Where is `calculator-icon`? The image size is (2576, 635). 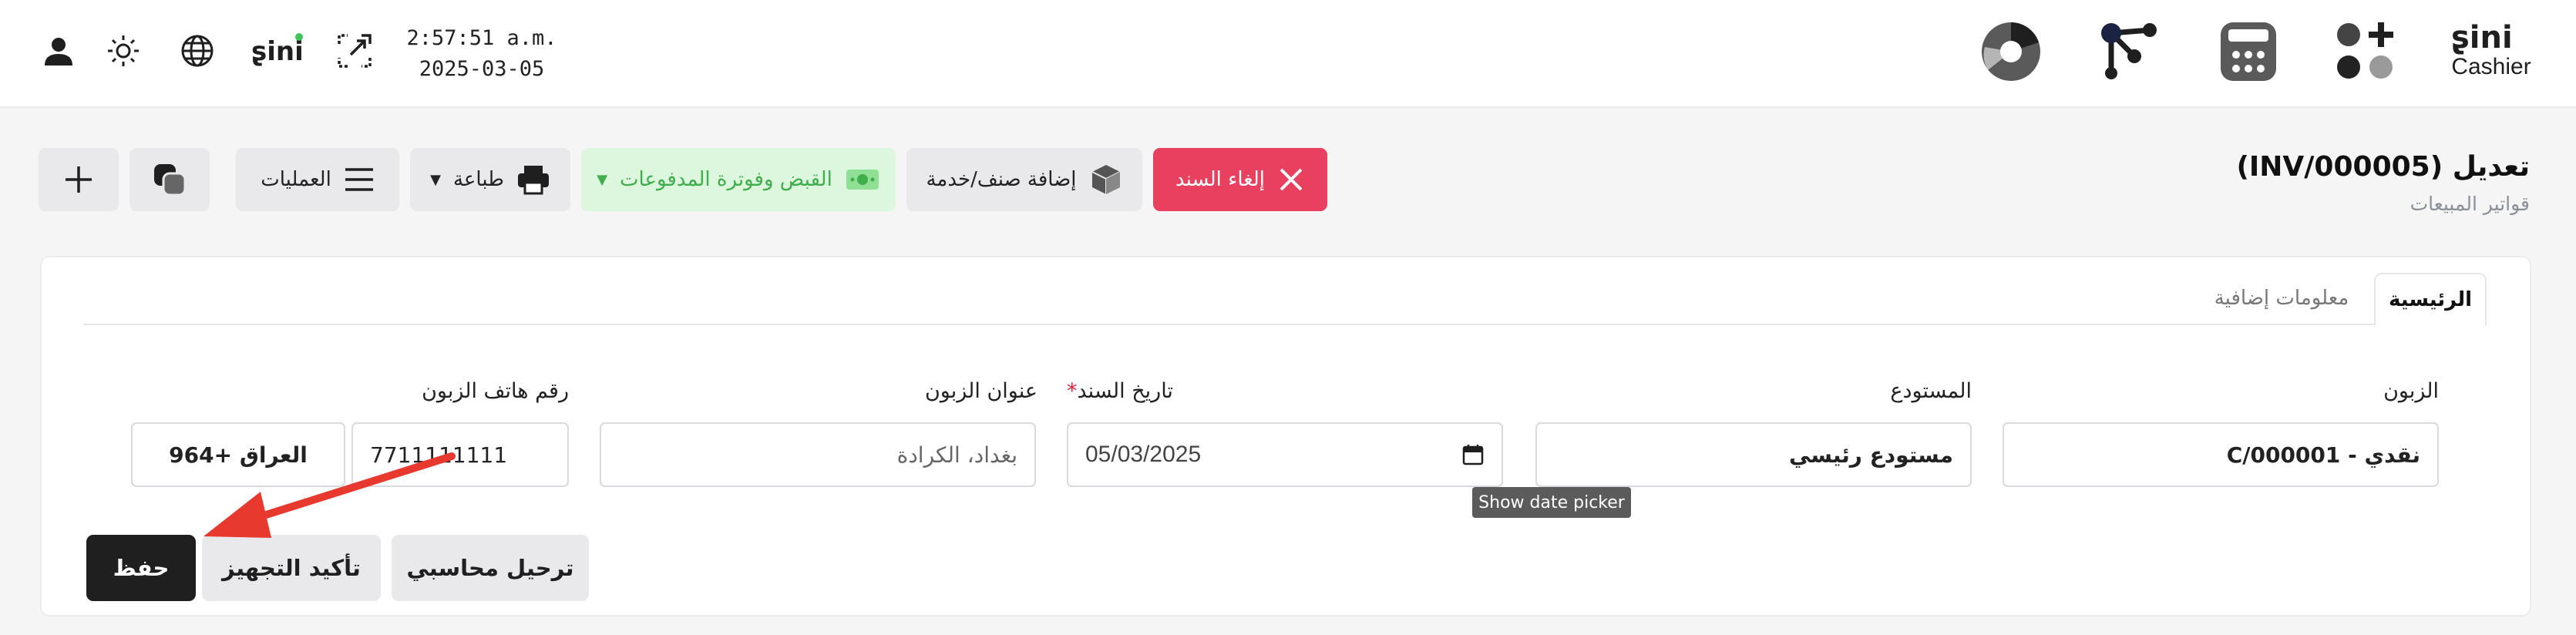 calculator-icon is located at coordinates (2248, 51).